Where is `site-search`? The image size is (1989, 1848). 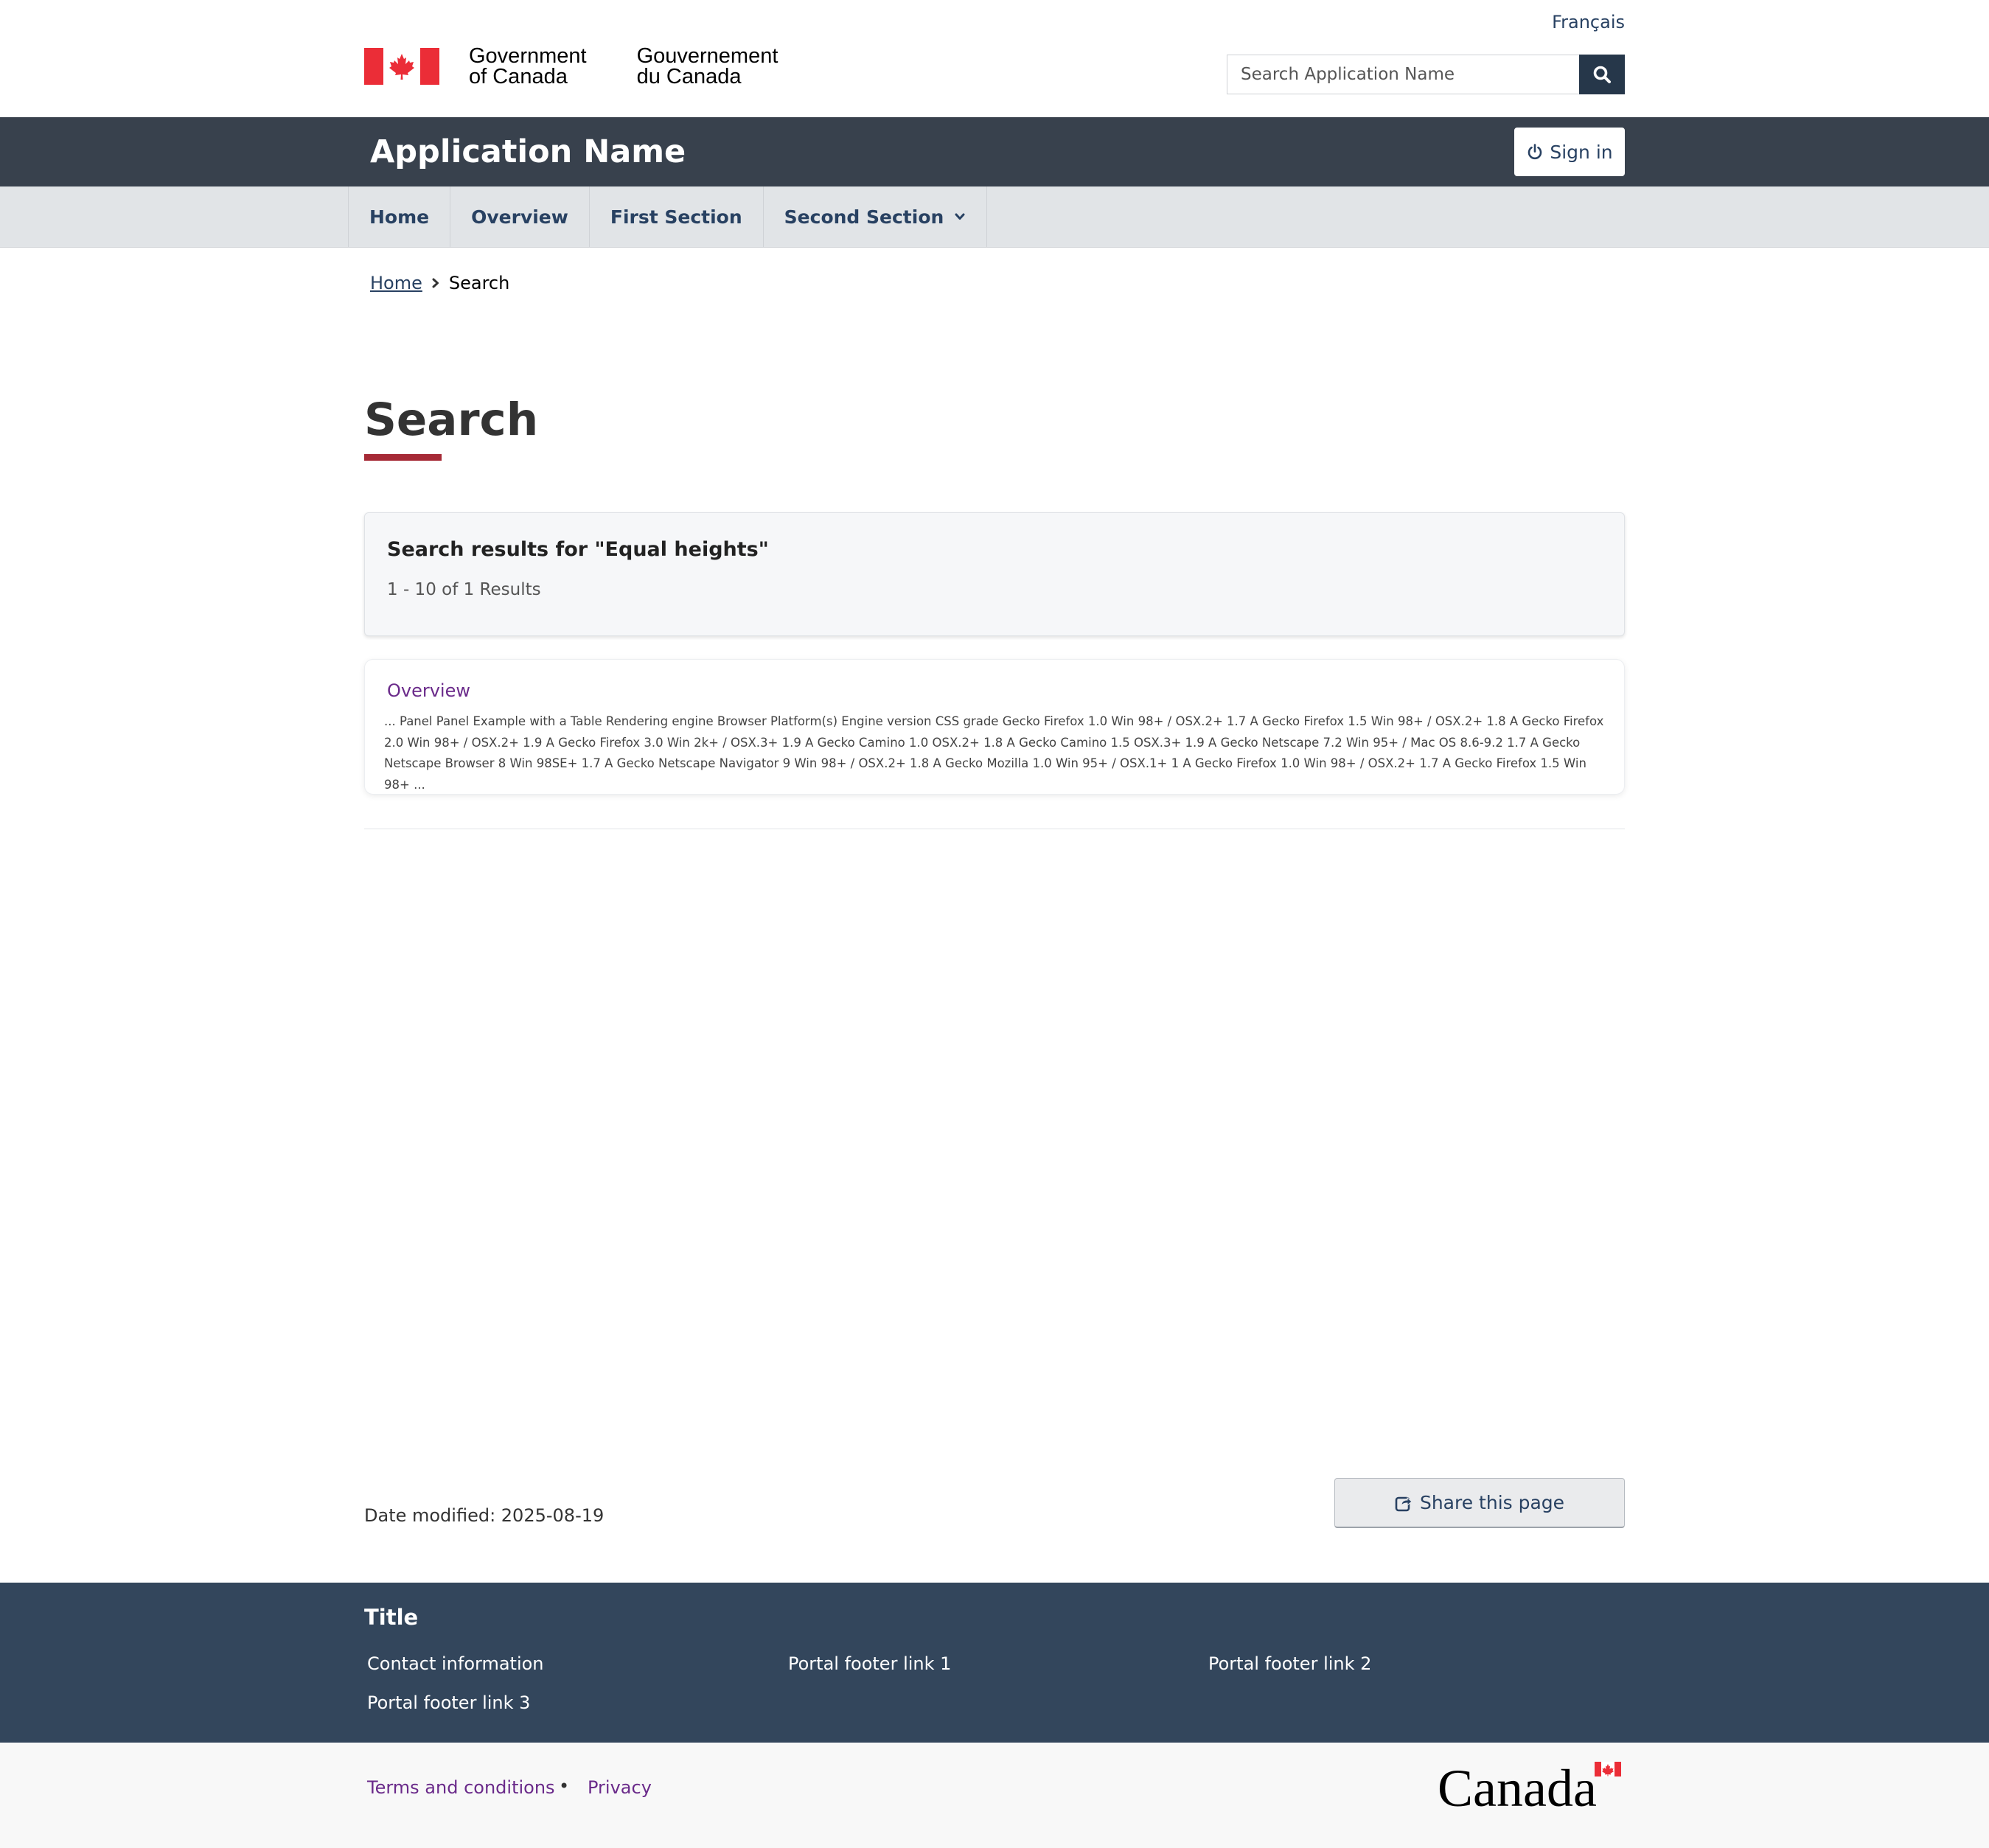
site-search is located at coordinates (1426, 75).